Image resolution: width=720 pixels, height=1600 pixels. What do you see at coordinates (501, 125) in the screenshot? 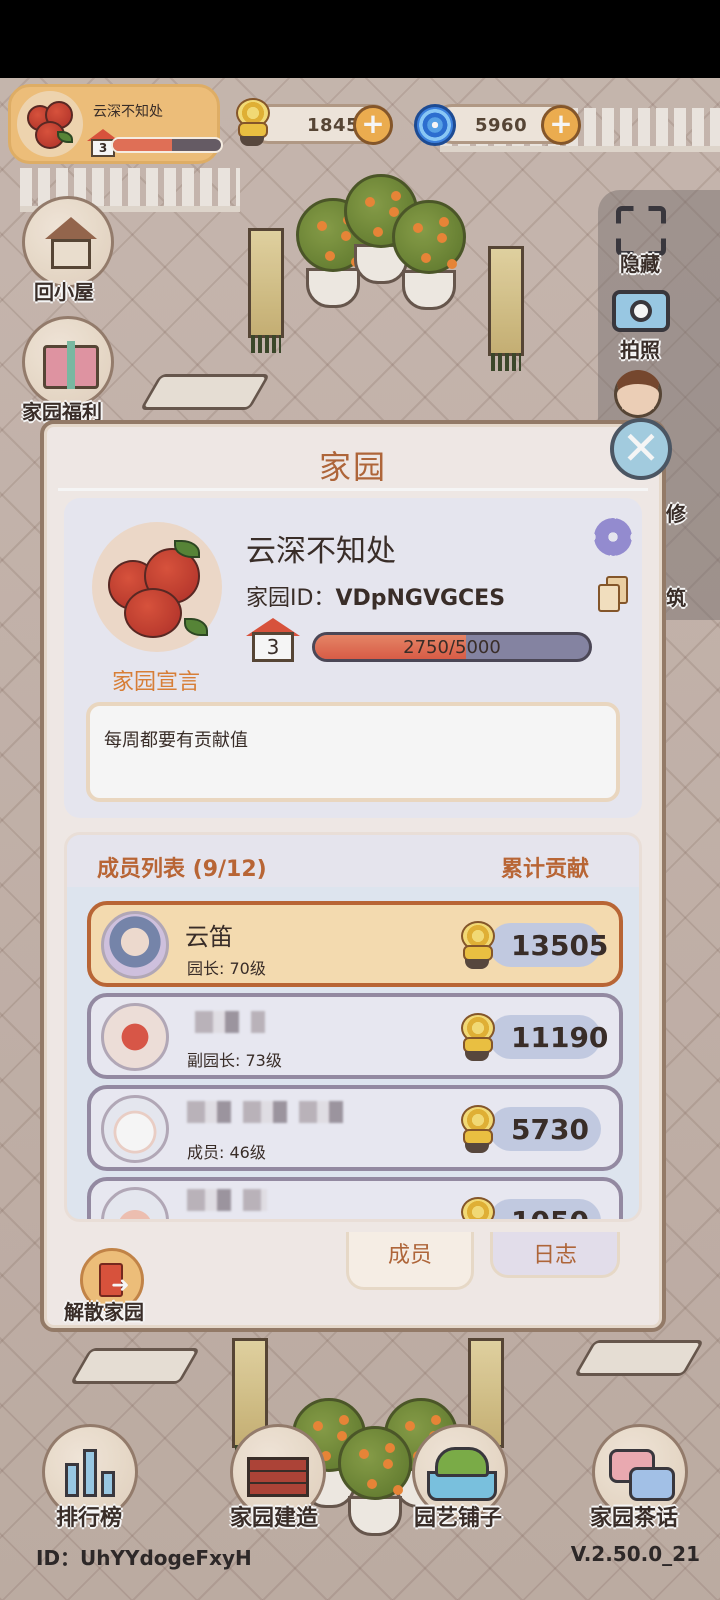
I see `swirl-gem-amount: 5960` at bounding box center [501, 125].